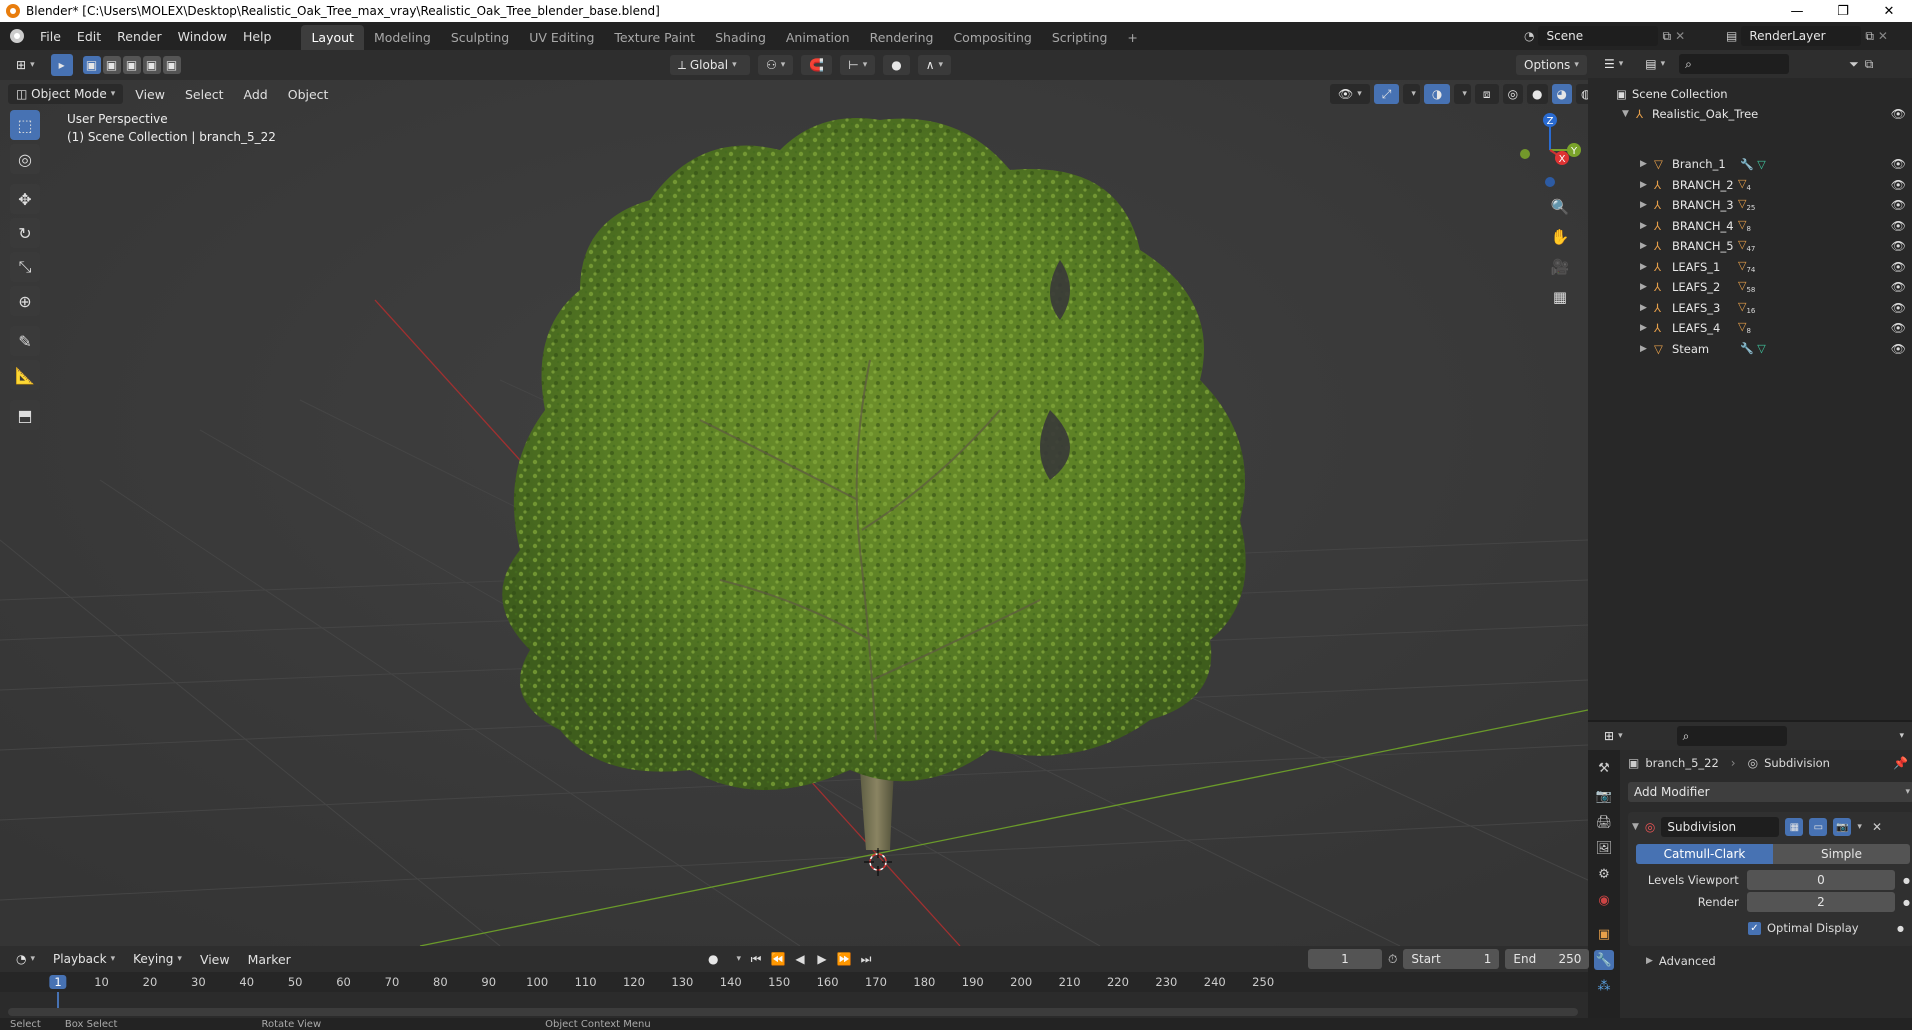 The width and height of the screenshot is (1912, 1030). I want to click on timeline-menu-view: View, so click(215, 959).